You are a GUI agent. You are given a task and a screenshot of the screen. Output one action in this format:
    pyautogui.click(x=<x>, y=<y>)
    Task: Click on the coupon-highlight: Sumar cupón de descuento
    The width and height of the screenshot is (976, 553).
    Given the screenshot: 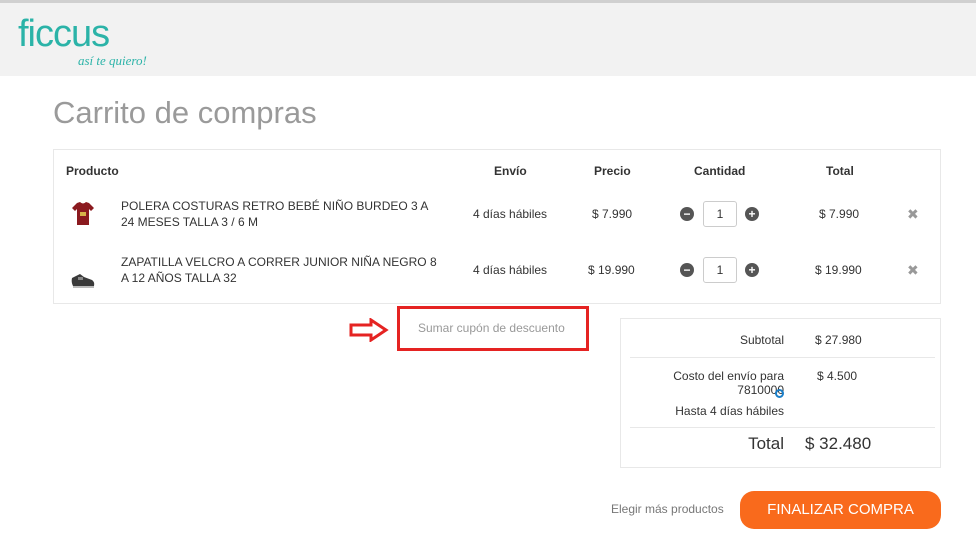 What is the action you would take?
    pyautogui.click(x=493, y=328)
    